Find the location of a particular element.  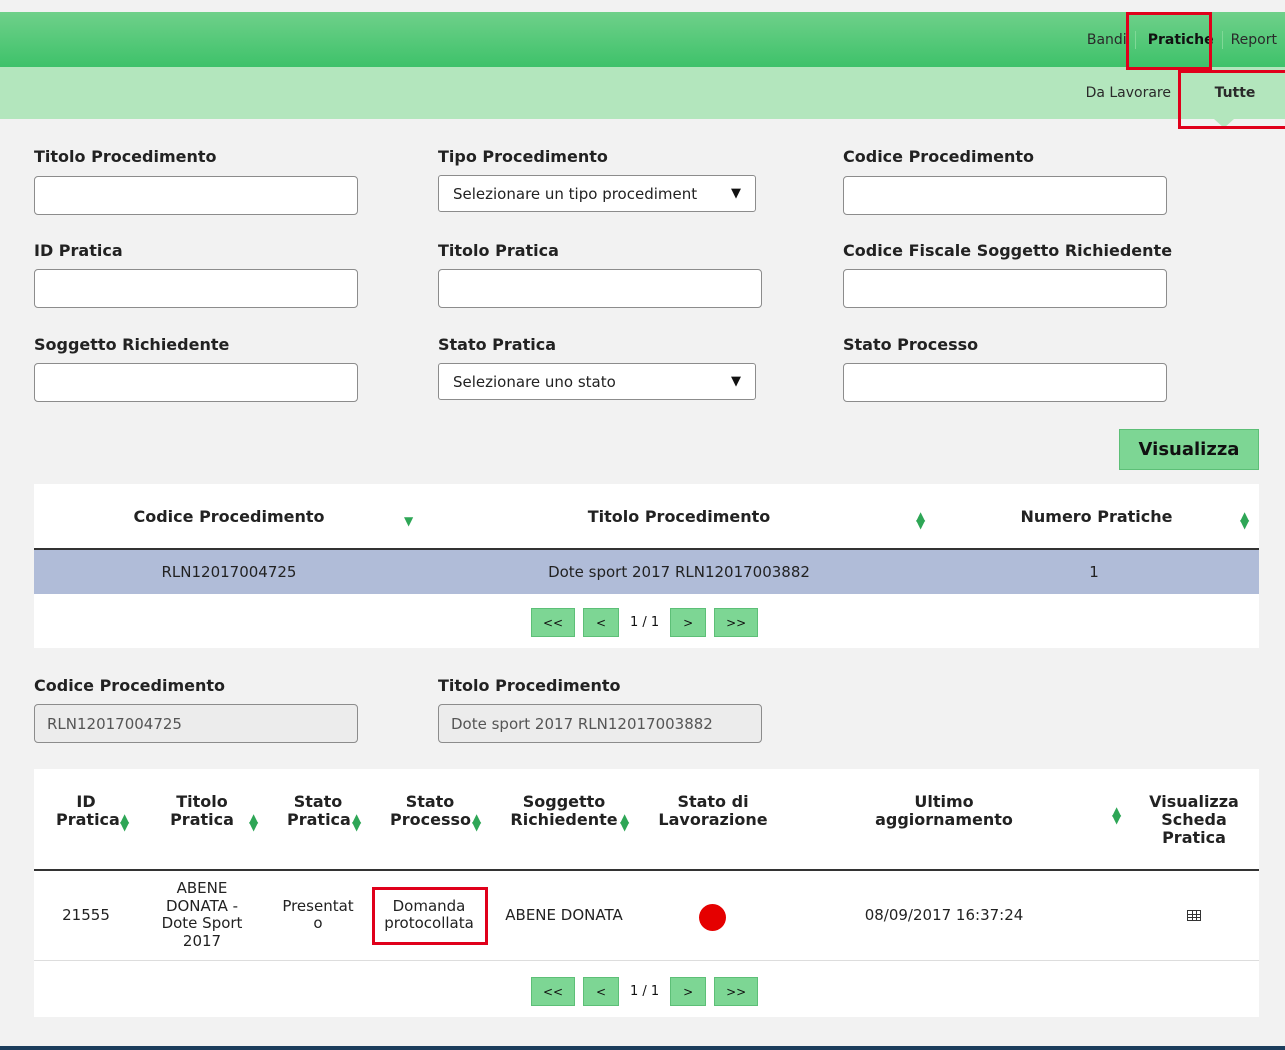

highlight-stato-processo is located at coordinates (430, 916).